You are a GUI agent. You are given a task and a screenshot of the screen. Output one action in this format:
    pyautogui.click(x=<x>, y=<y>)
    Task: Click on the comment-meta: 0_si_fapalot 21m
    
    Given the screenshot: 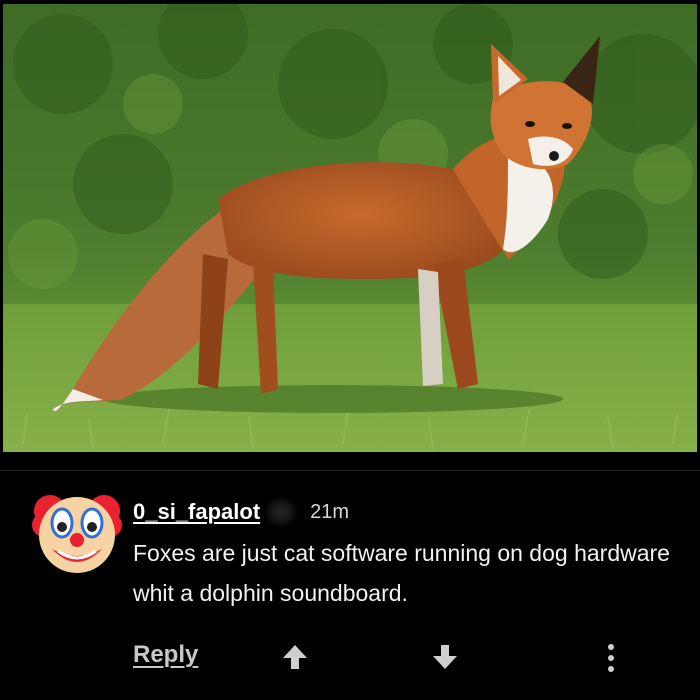 What is the action you would take?
    pyautogui.click(x=241, y=512)
    